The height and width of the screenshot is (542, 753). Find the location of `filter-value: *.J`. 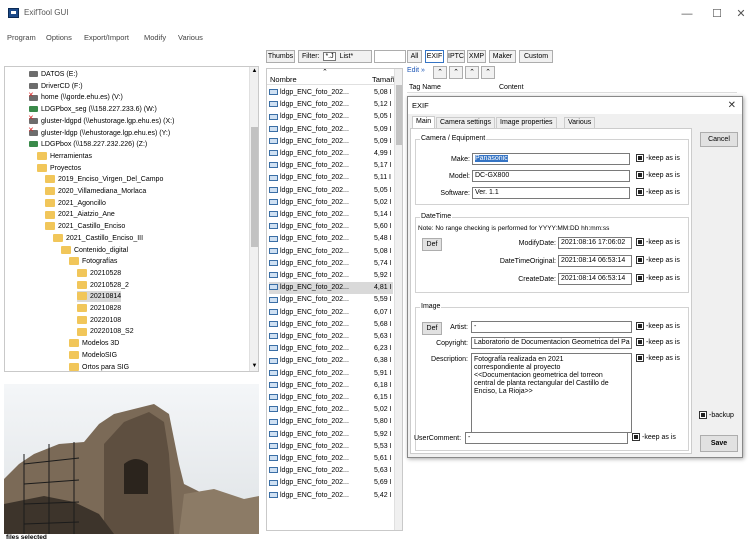

filter-value: *.J is located at coordinates (329, 56).